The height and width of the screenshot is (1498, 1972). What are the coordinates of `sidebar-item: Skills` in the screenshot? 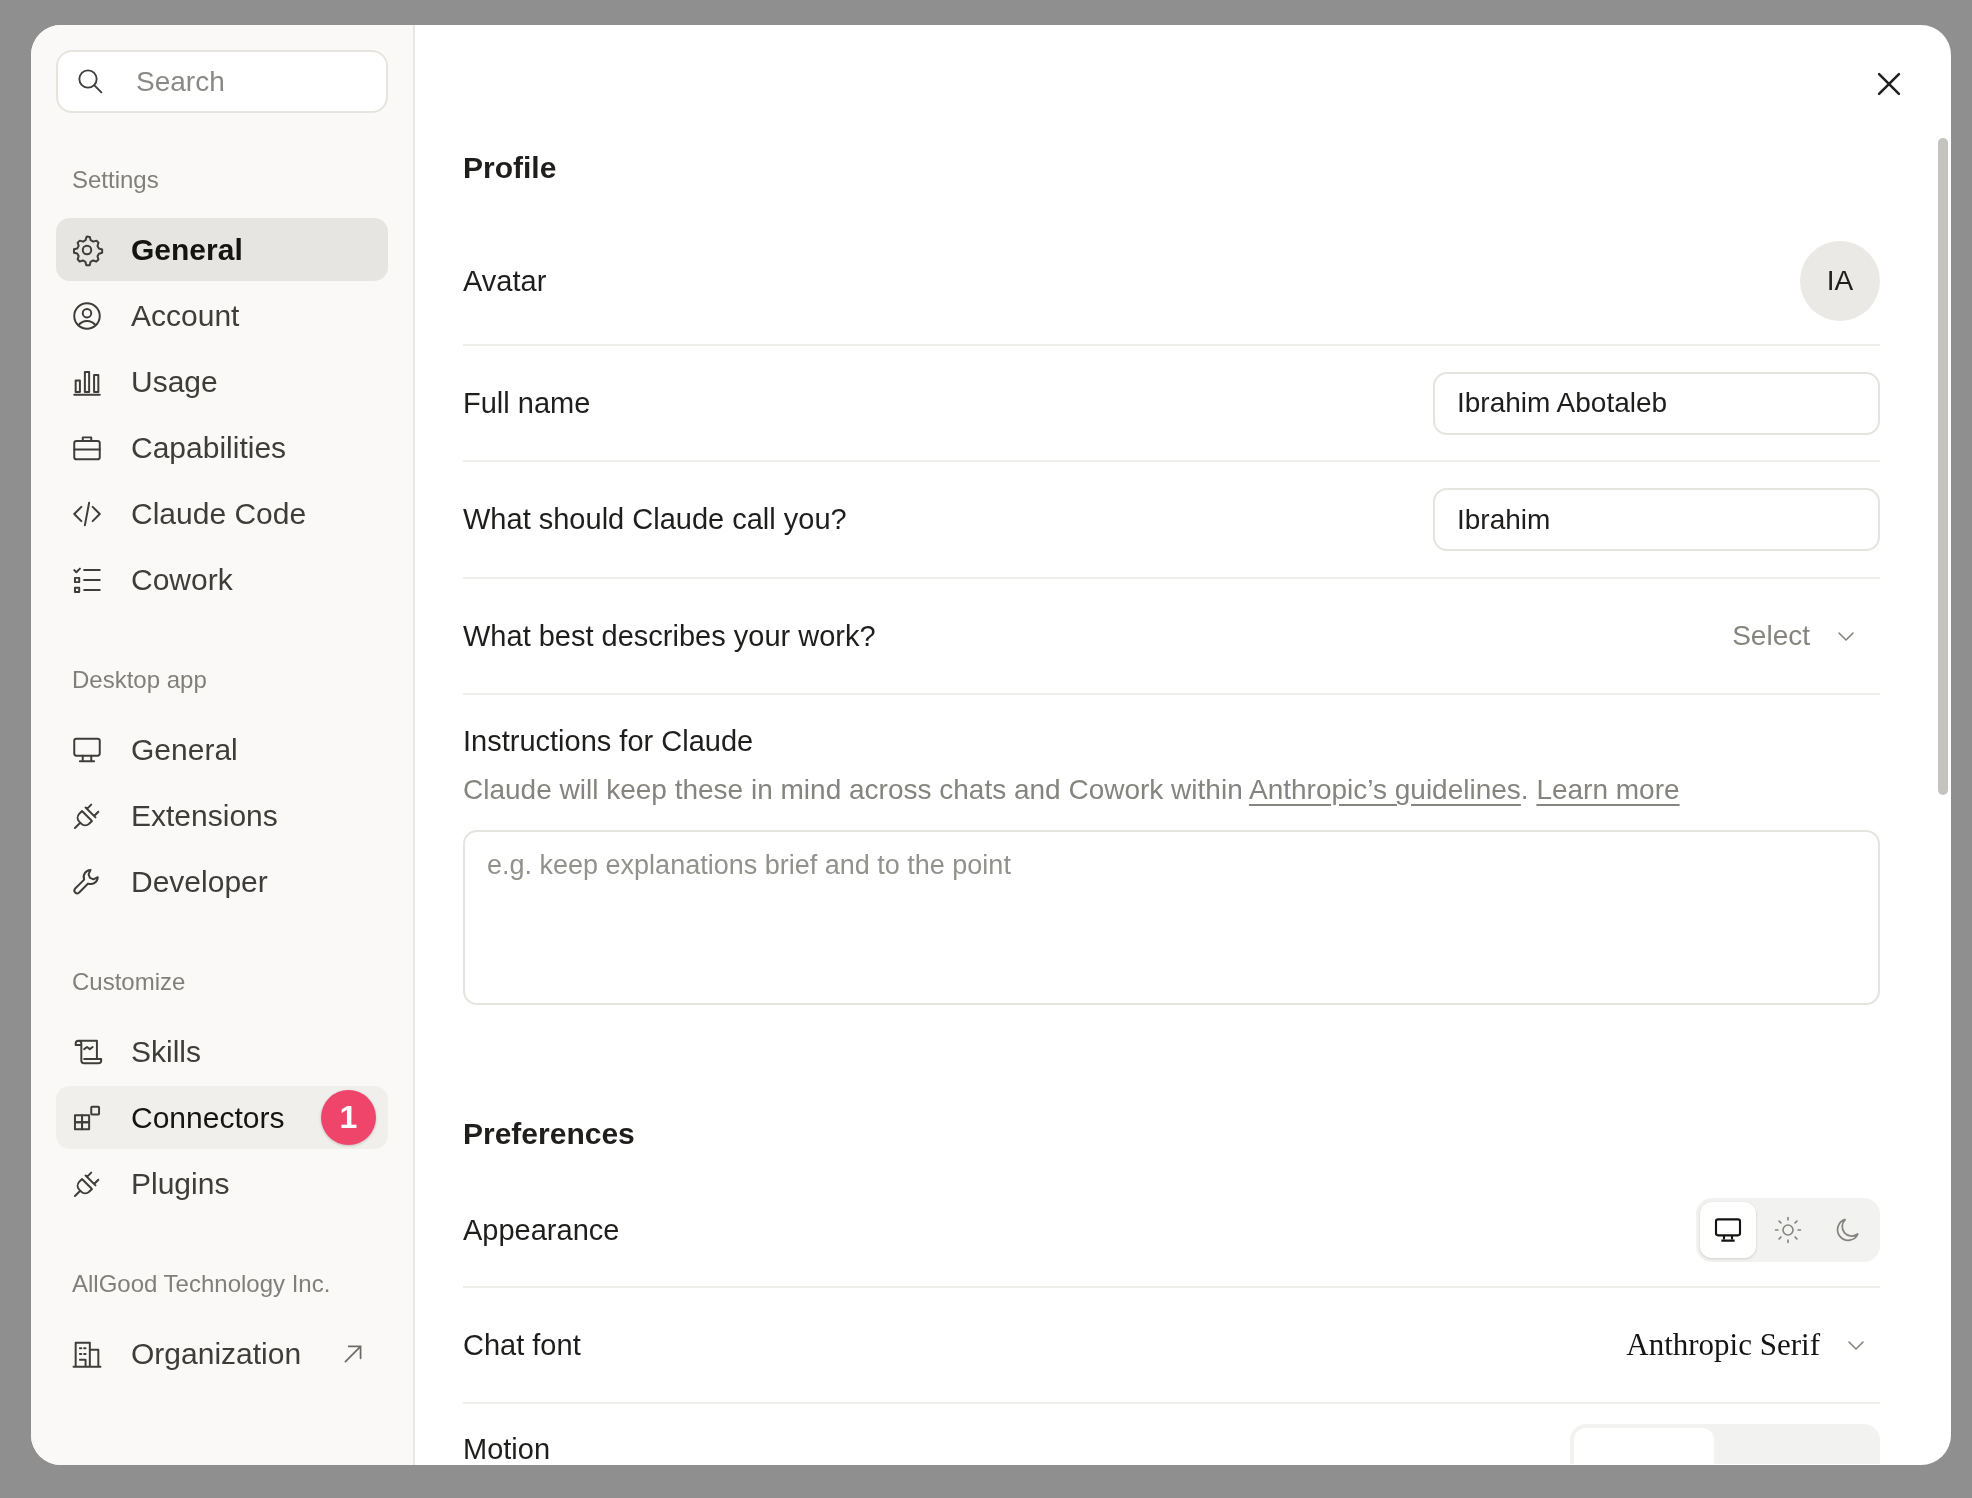 It's located at (222, 1051).